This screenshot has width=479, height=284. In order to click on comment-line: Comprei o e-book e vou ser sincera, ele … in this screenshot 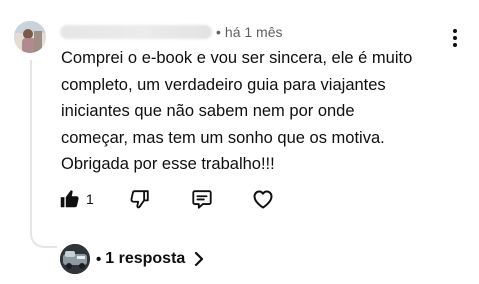, I will do `click(237, 58)`.